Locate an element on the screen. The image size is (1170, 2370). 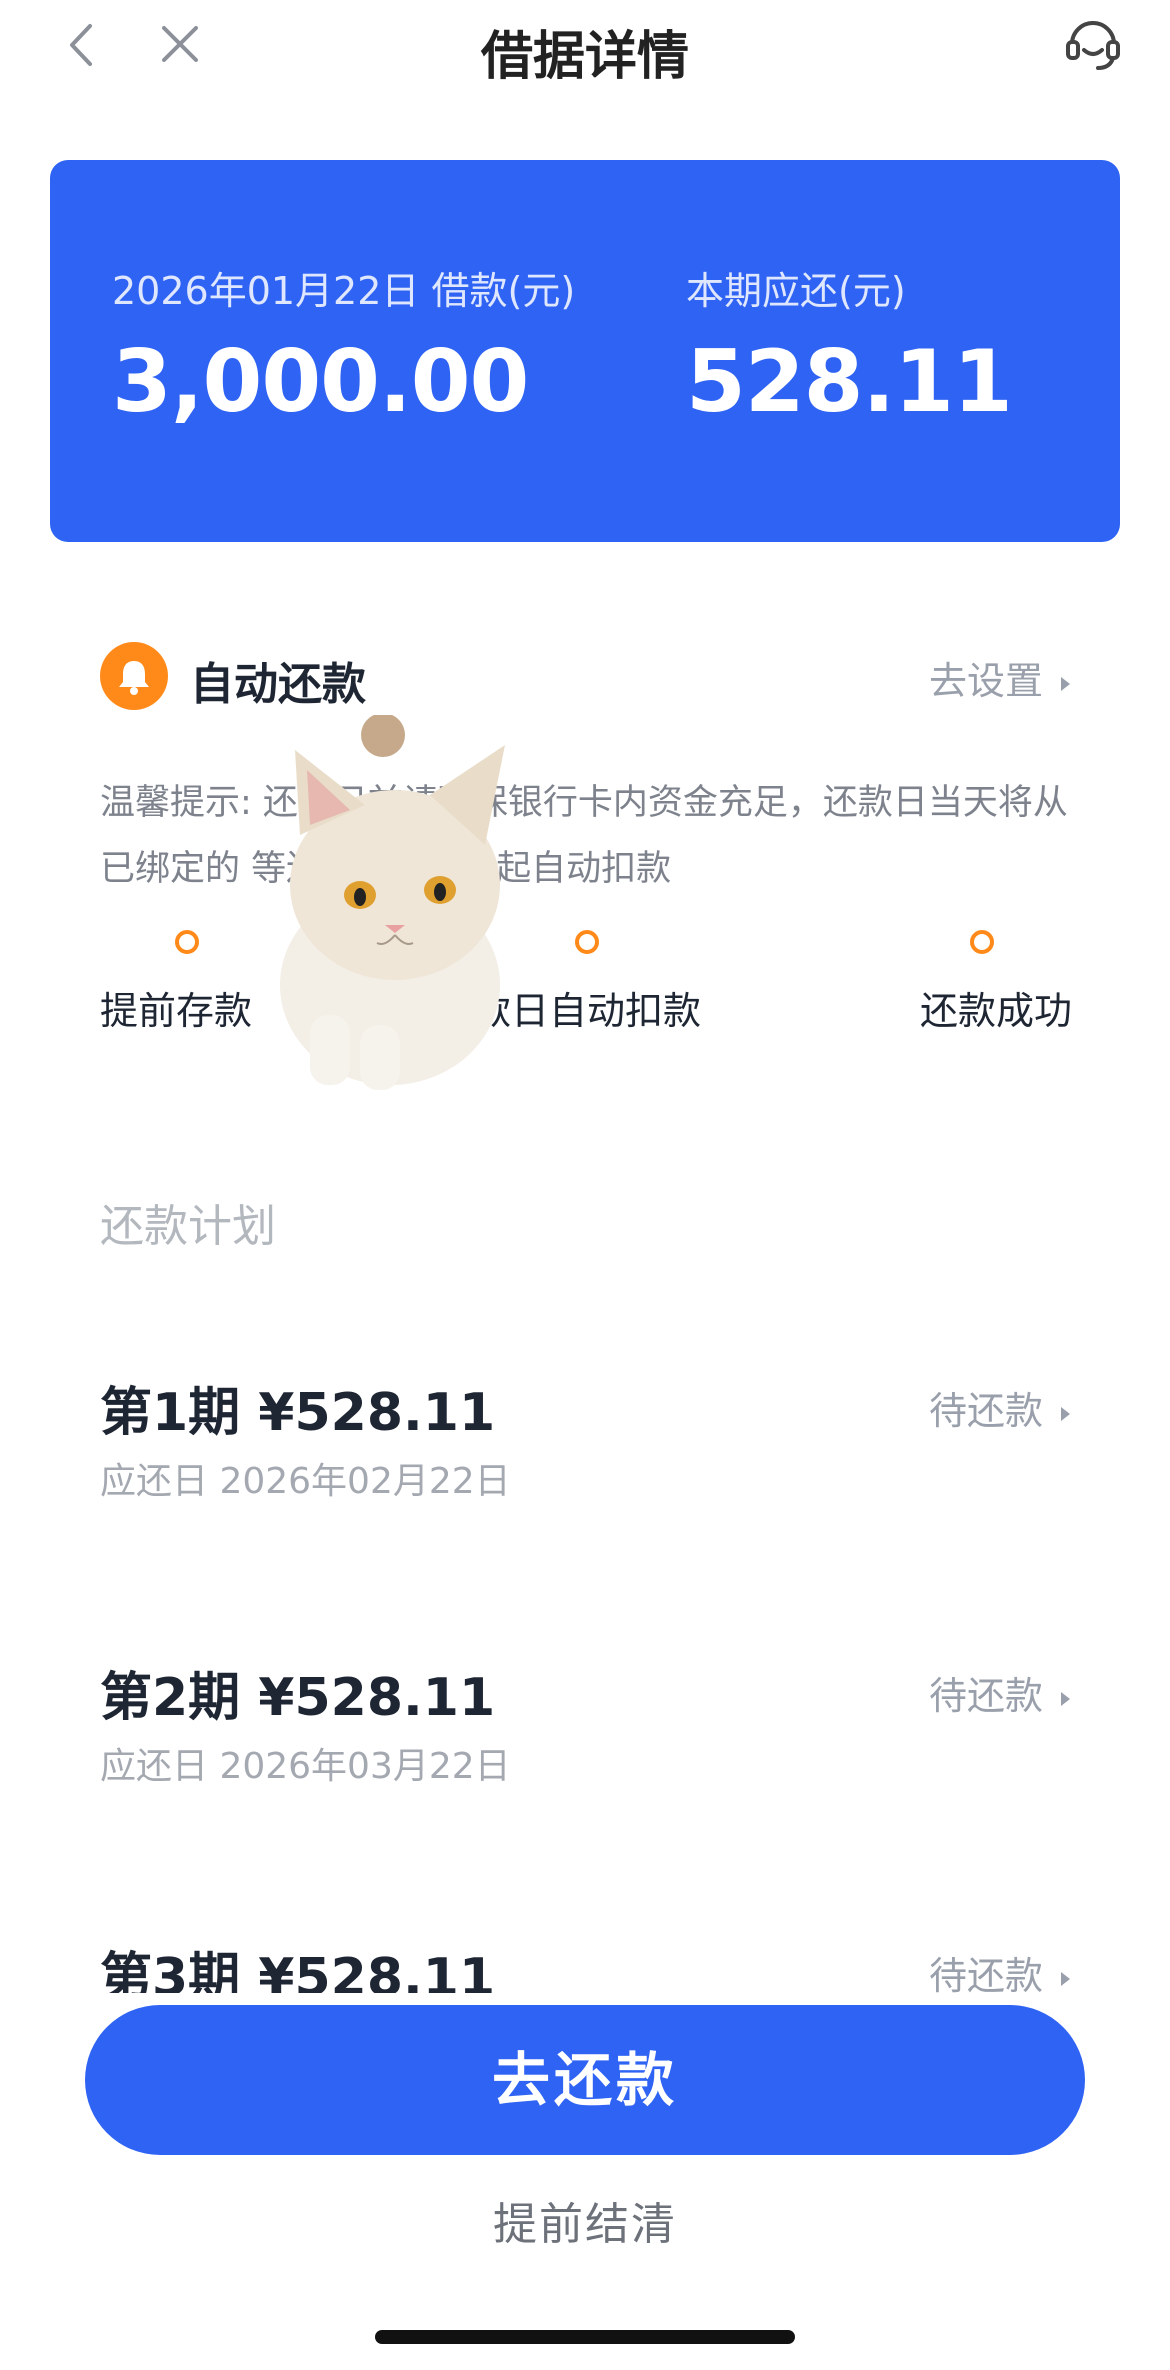
nav-bar: 借据详情 is located at coordinates (585, 50).